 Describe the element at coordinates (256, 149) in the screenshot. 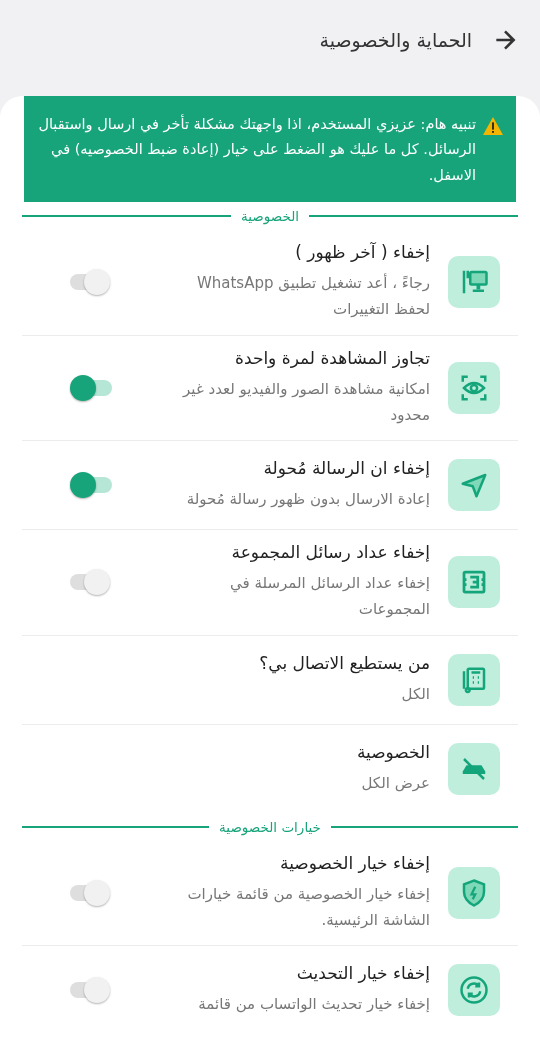

I see `notice-text: تنبيه هام: عزيزي المستخدم، اذا واجهتك مشكلة تأخر في ارسال واستقبال الرسائل. كل ما عليك هو الضغط على خيار (إعادة ضبط الخصوصيه) في الاسفل.` at that location.